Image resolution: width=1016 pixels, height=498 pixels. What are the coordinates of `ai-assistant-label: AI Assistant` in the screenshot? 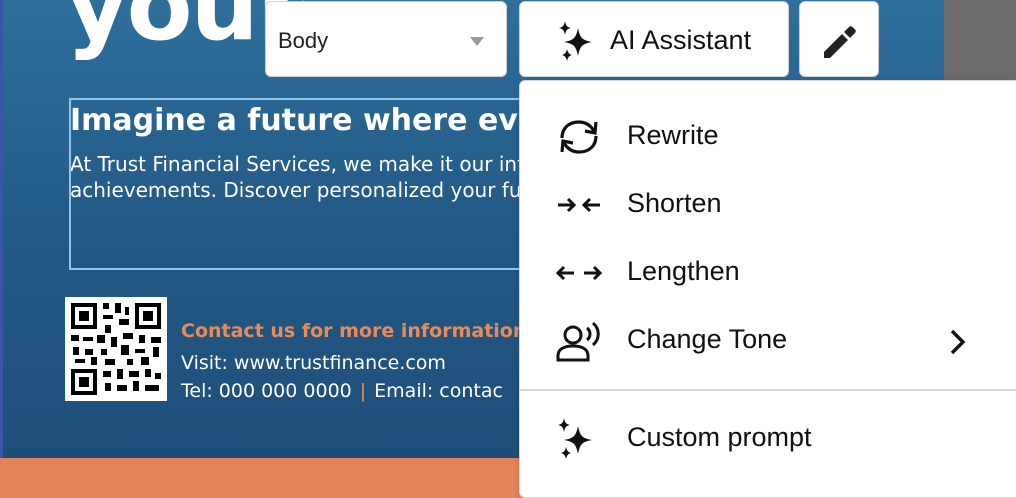 It's located at (681, 40).